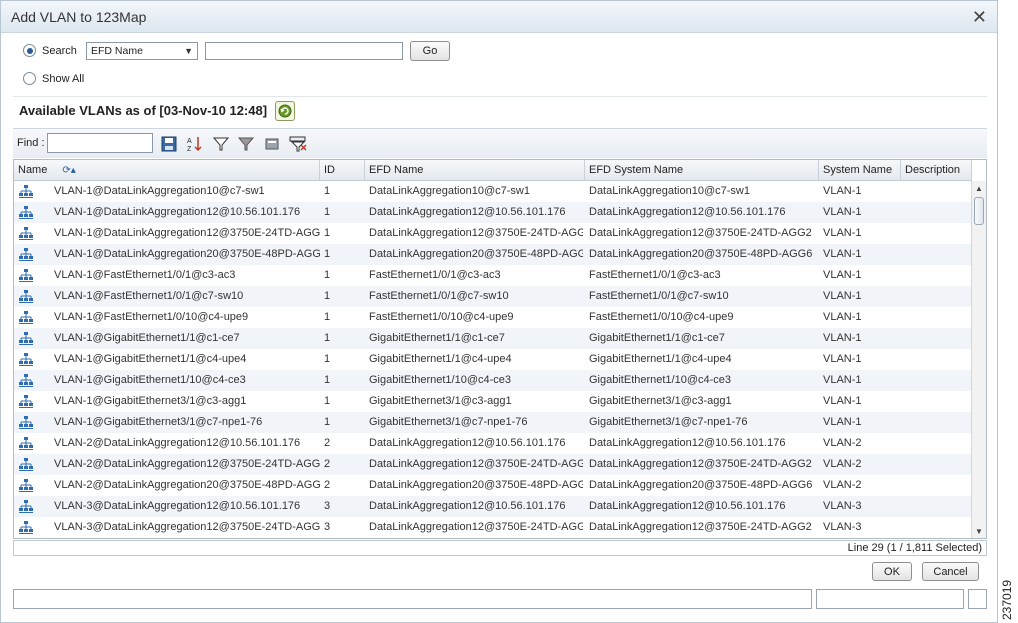 The width and height of the screenshot is (1018, 623). Describe the element at coordinates (660, 359) in the screenshot. I see `cell-efd-system-name: GigabitEthernet1/1@c4-upe4` at that location.